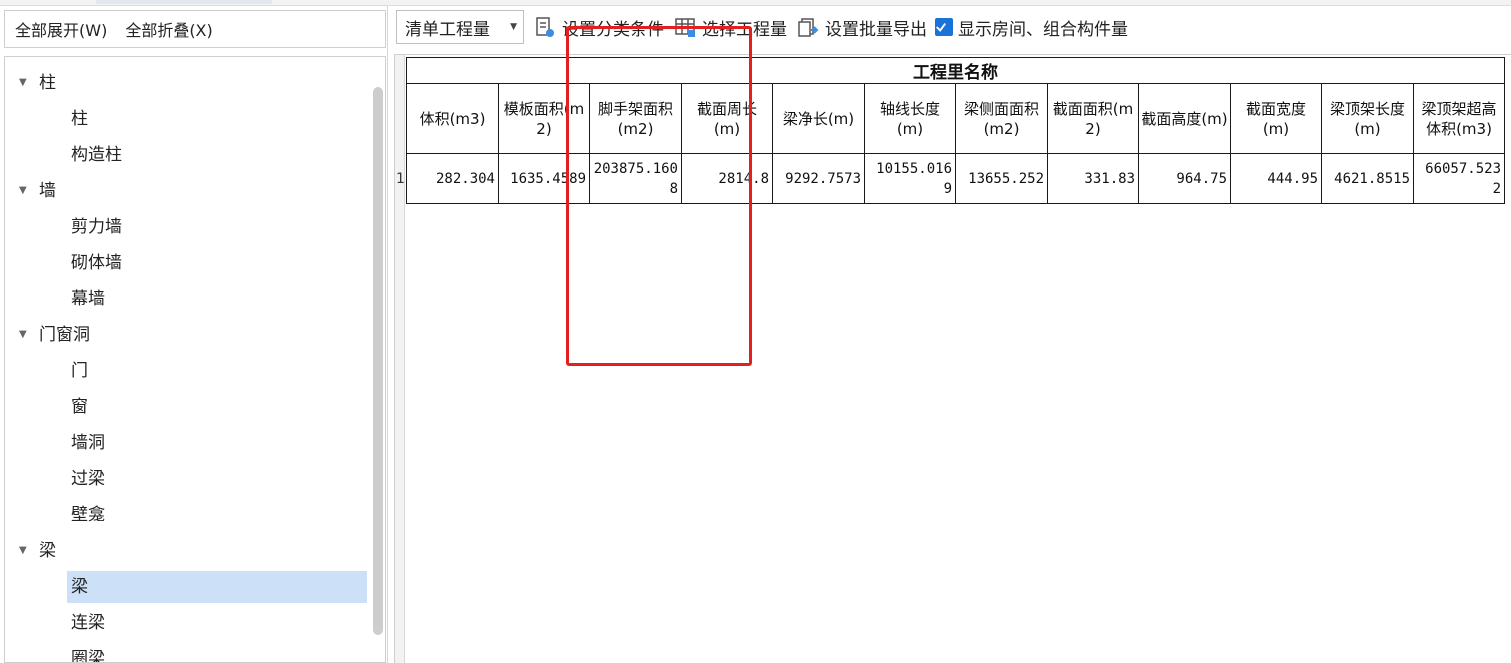  I want to click on column-header: 轴线长度(m), so click(910, 118).